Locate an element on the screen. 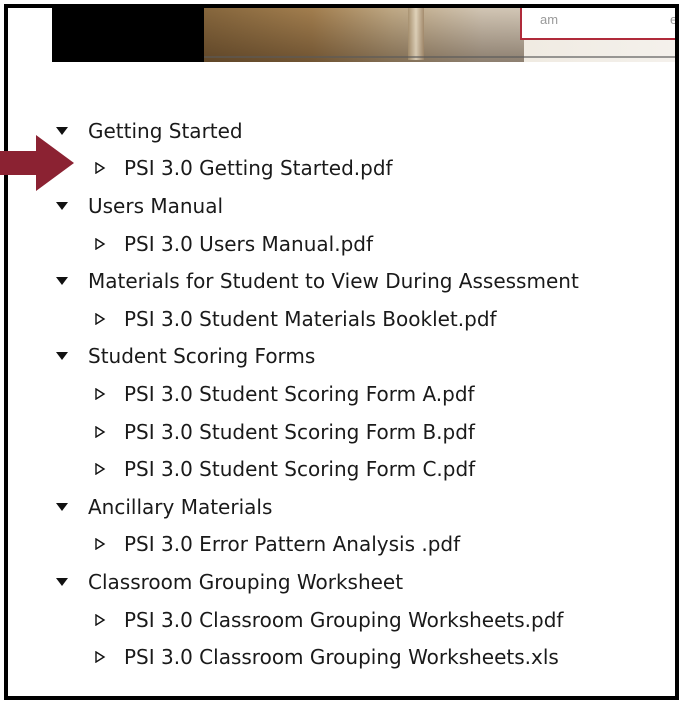  file-link: PSI 3.0 Student Scoring Form C.pdf is located at coordinates (299, 469).